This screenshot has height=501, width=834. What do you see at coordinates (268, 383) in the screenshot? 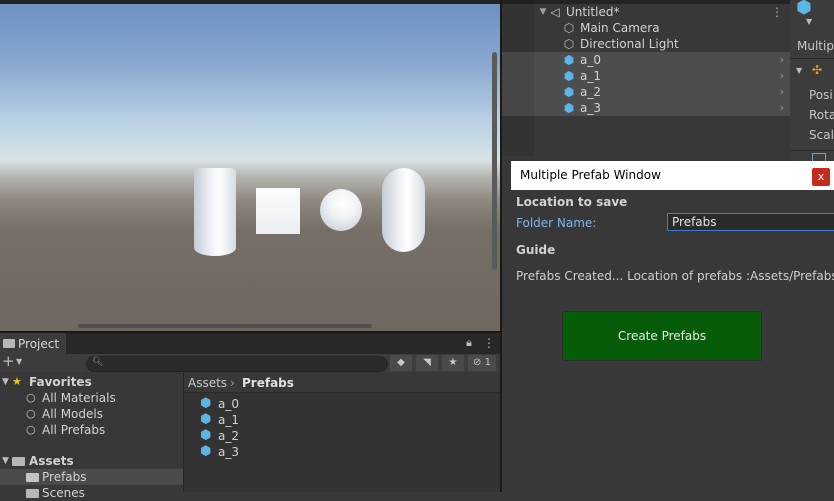
I see `breadcrumb-prefabs: Prefabs` at bounding box center [268, 383].